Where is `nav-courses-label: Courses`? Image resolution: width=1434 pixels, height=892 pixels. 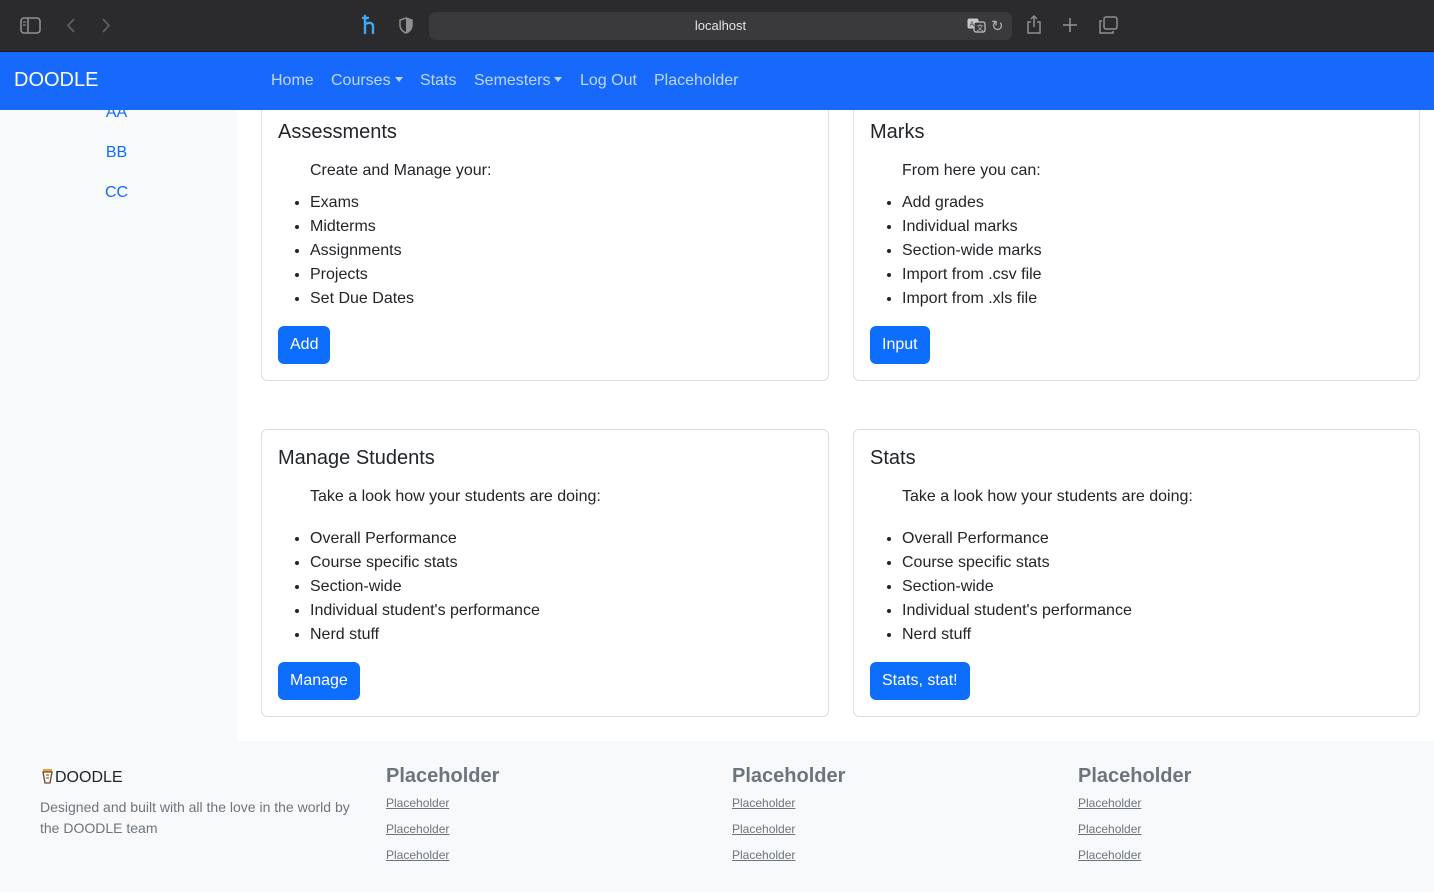 nav-courses-label: Courses is located at coordinates (361, 80).